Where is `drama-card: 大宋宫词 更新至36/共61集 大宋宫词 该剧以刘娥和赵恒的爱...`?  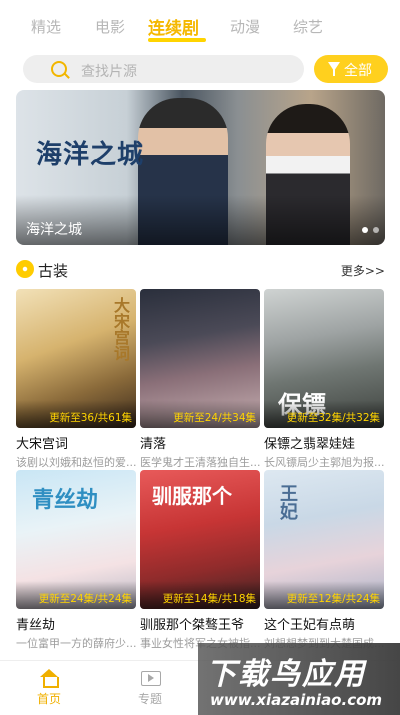 drama-card: 大宋宫词 更新至36/共61集 大宋宫词 该剧以刘娥和赵恒的爱... is located at coordinates (76, 379).